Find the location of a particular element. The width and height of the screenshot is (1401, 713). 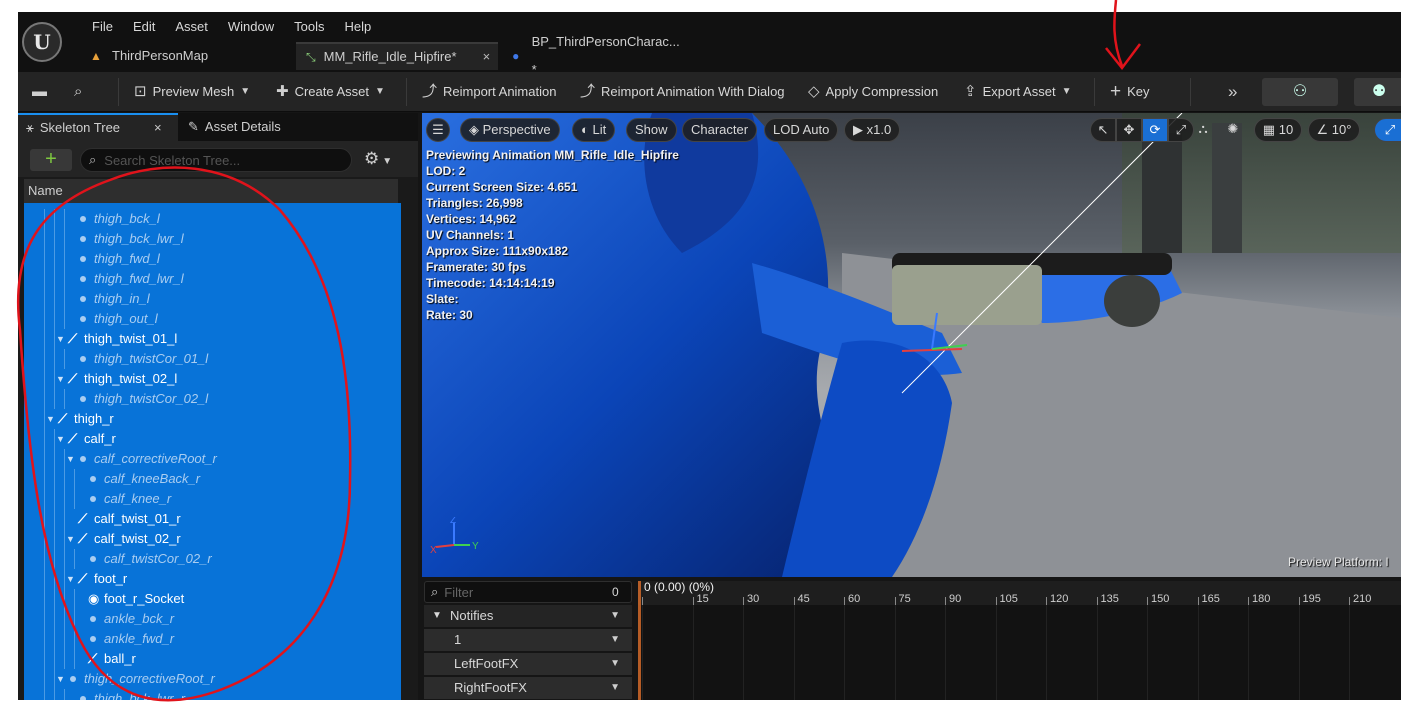

export-asset-button: ⇪ Export Asset ▼ is located at coordinates (1017, 92).